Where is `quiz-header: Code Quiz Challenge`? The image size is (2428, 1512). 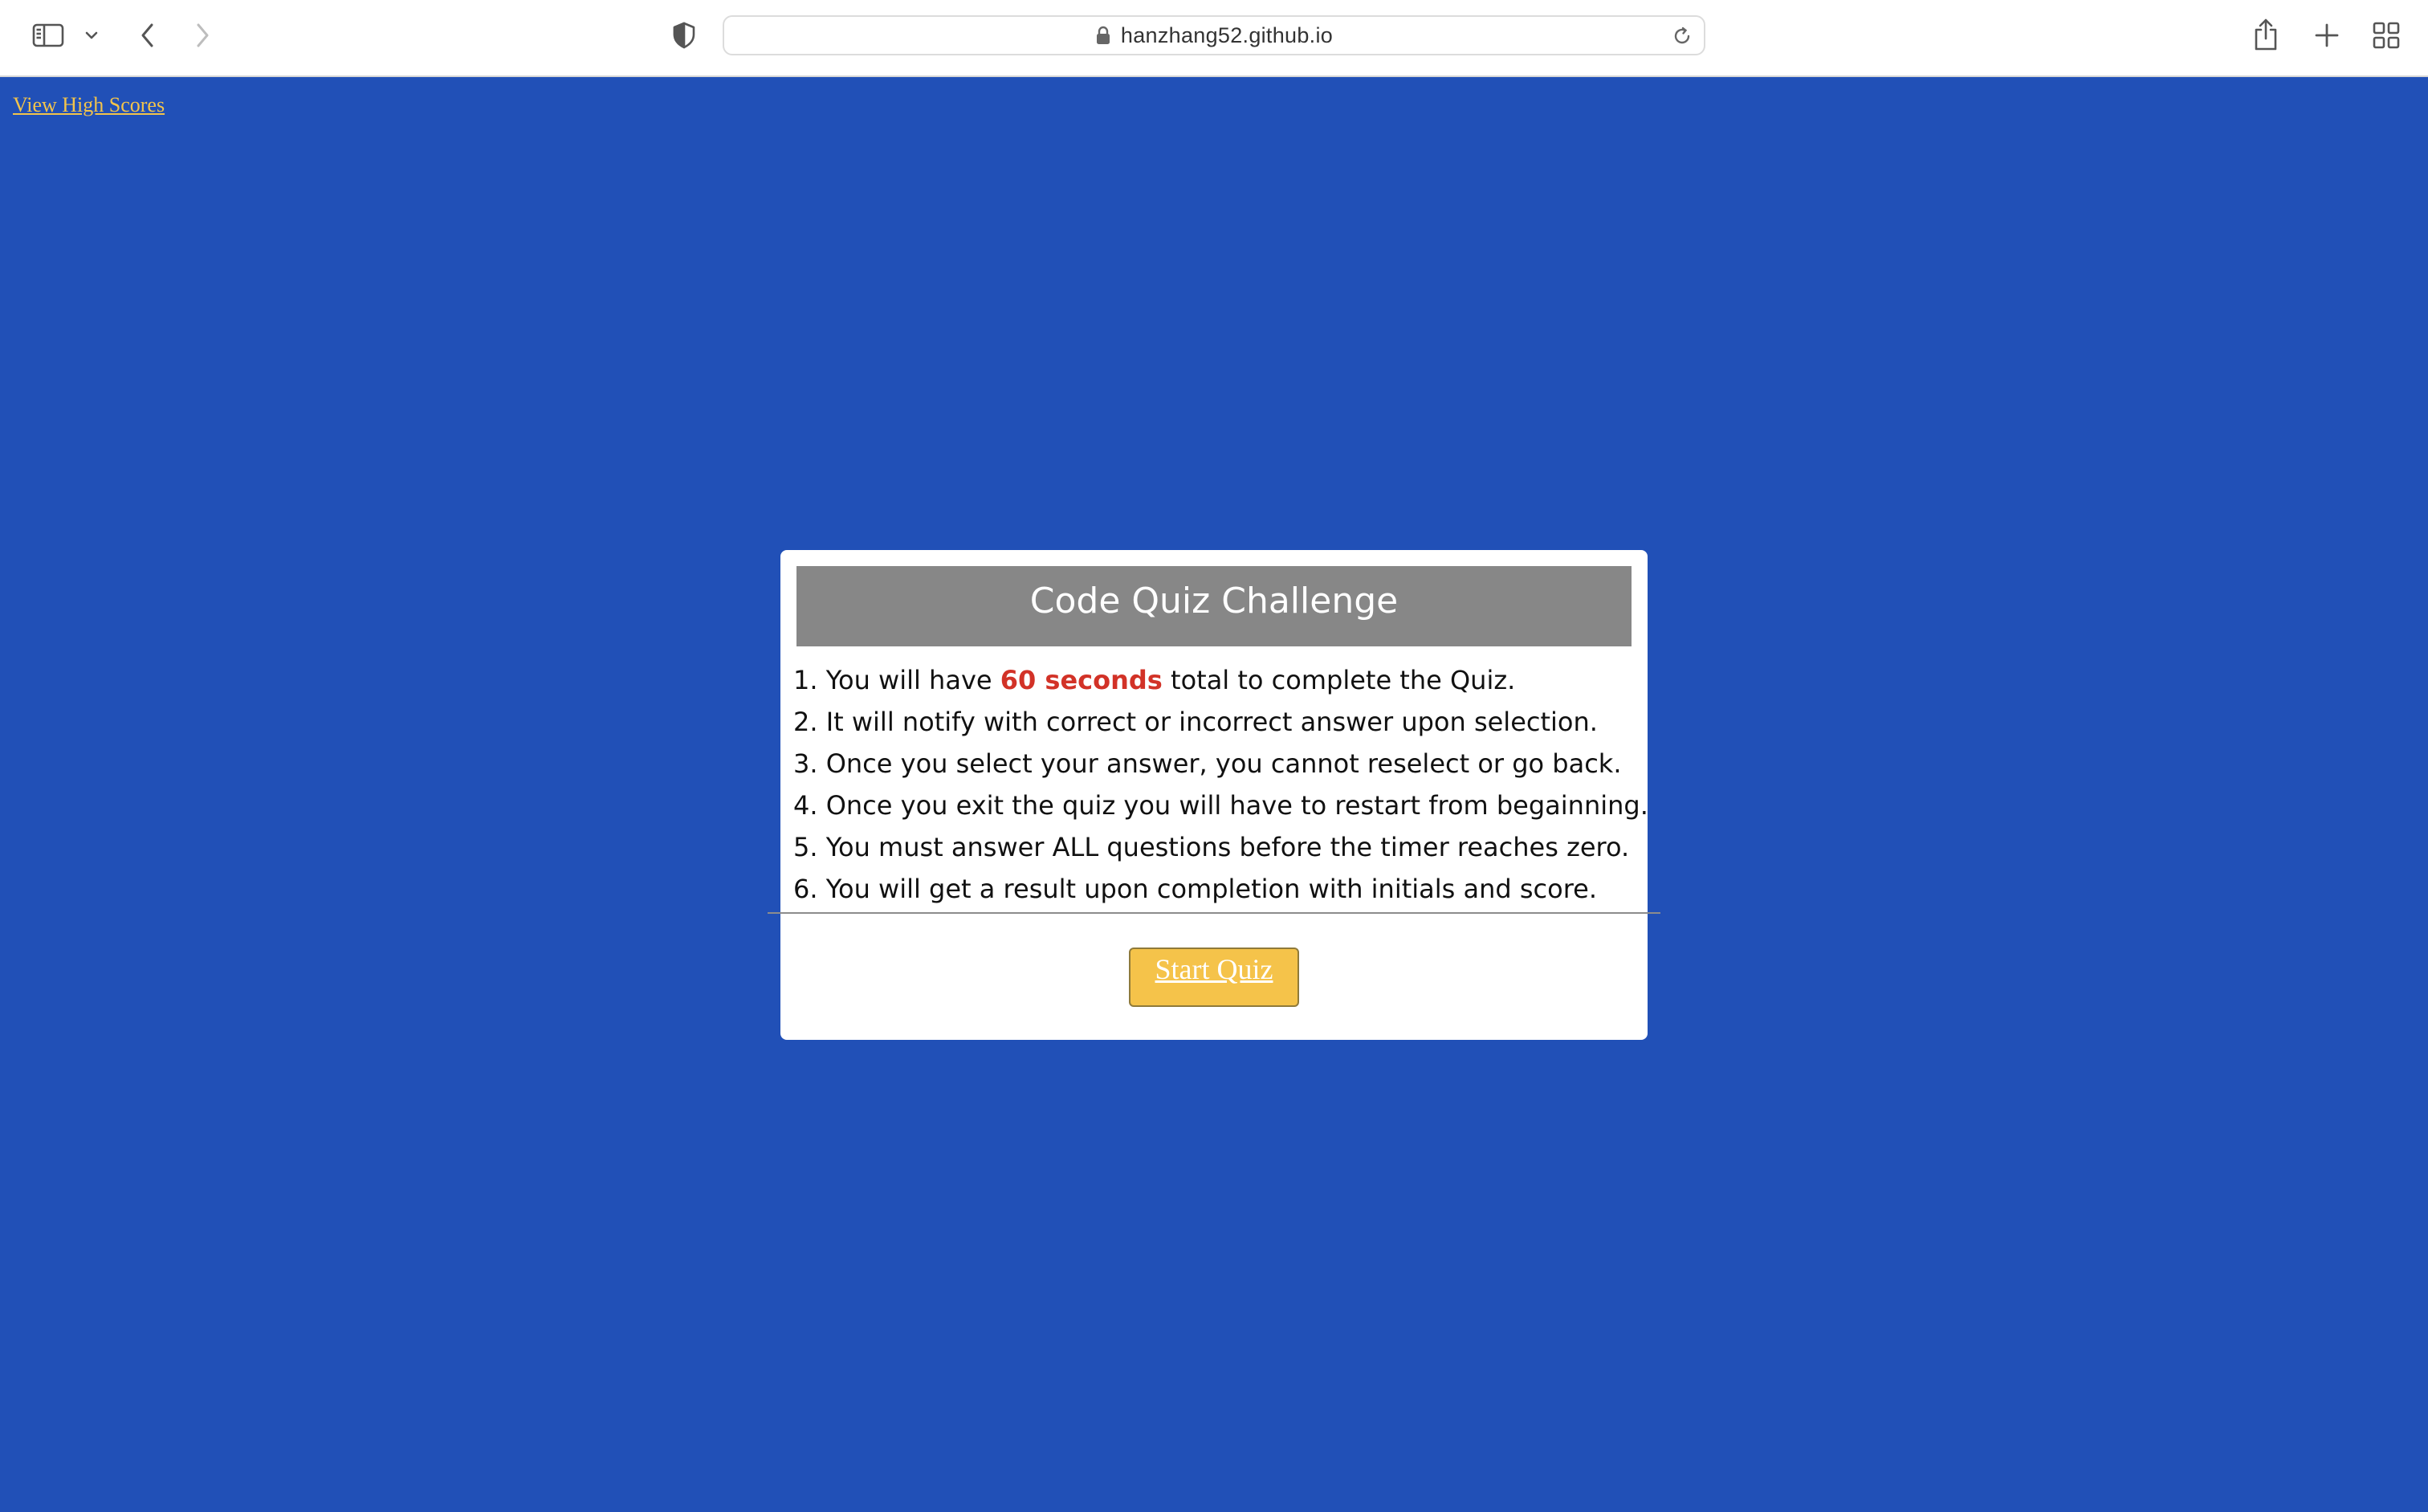
quiz-header: Code Quiz Challenge is located at coordinates (1214, 606).